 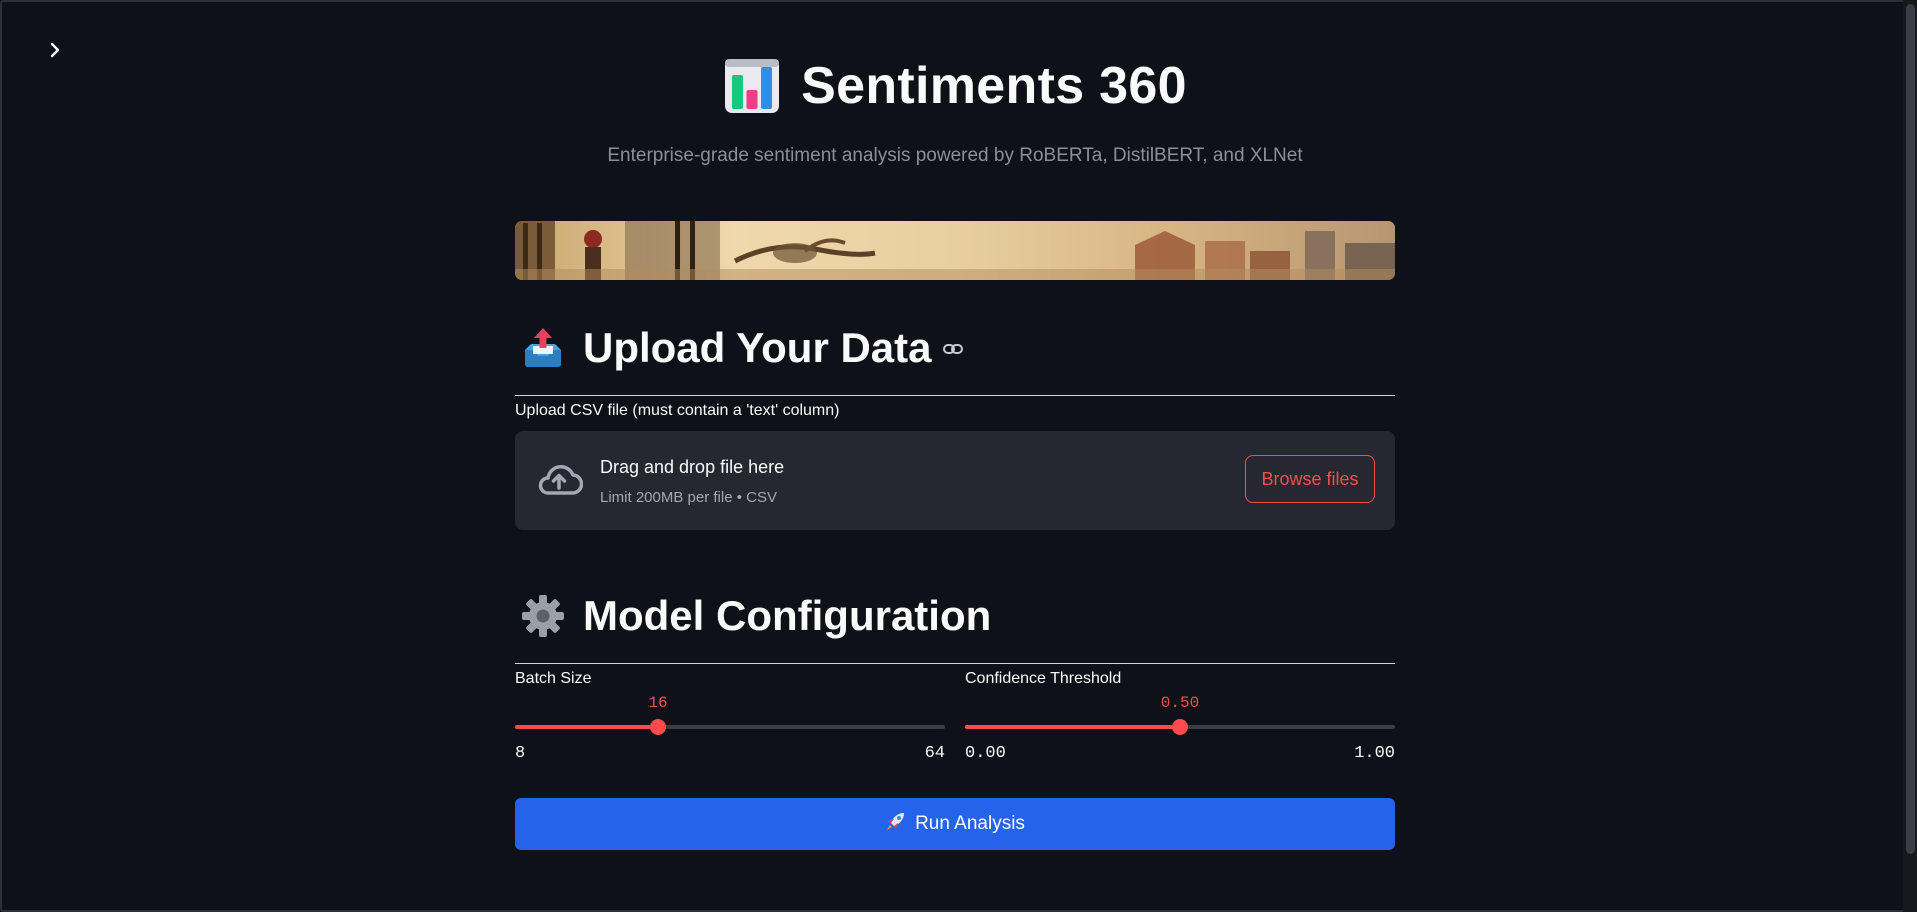 What do you see at coordinates (543, 616) in the screenshot?
I see `gear-icon` at bounding box center [543, 616].